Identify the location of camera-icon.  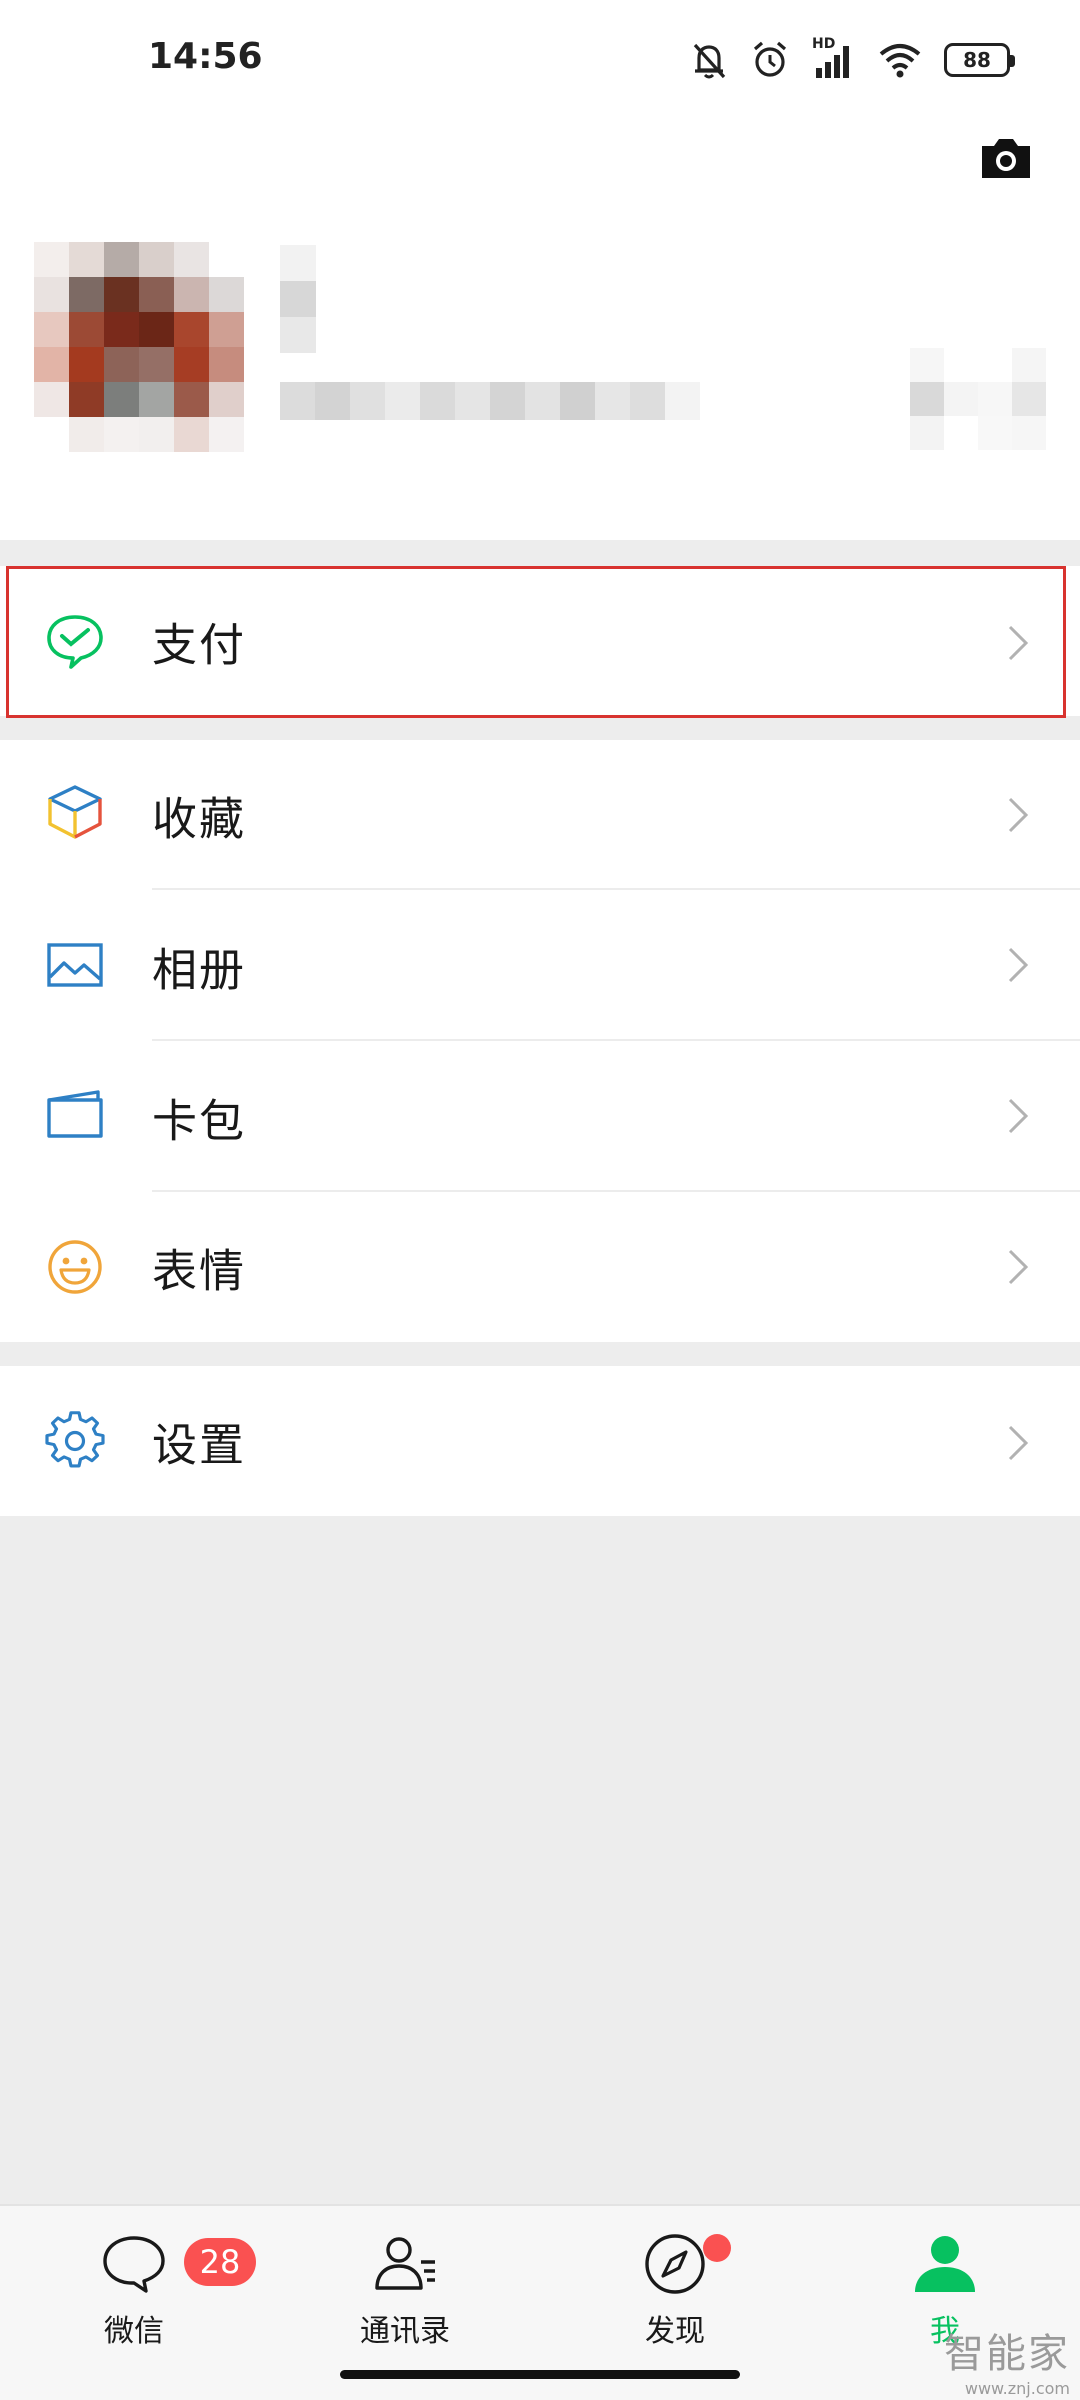
(1006, 158).